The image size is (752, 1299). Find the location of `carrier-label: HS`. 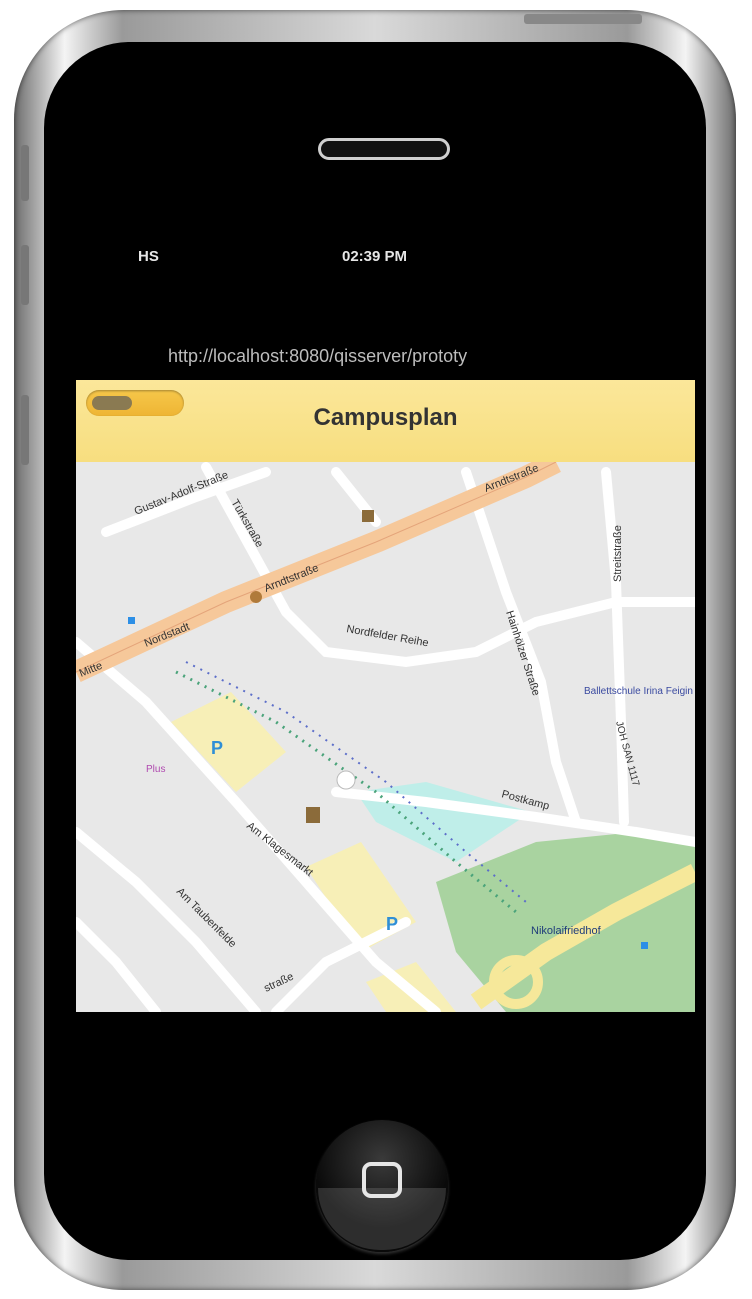

carrier-label: HS is located at coordinates (148, 256).